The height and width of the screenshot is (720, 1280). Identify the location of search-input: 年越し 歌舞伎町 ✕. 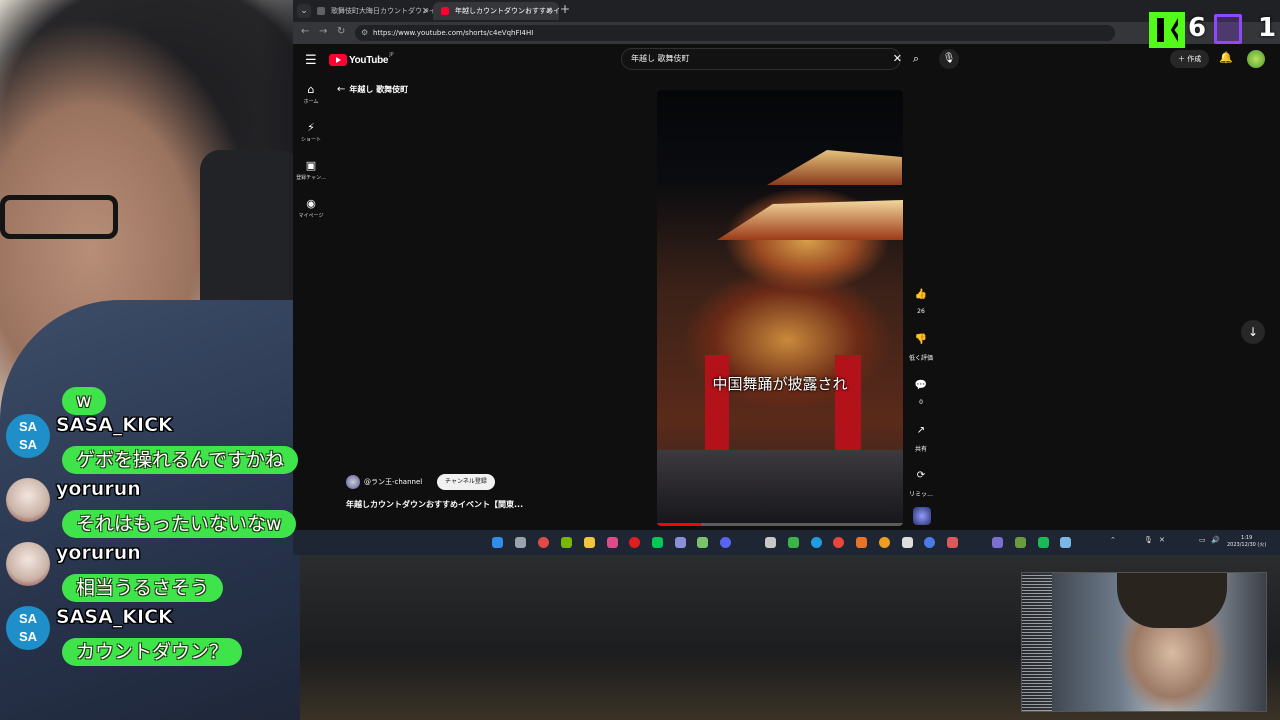
(761, 59).